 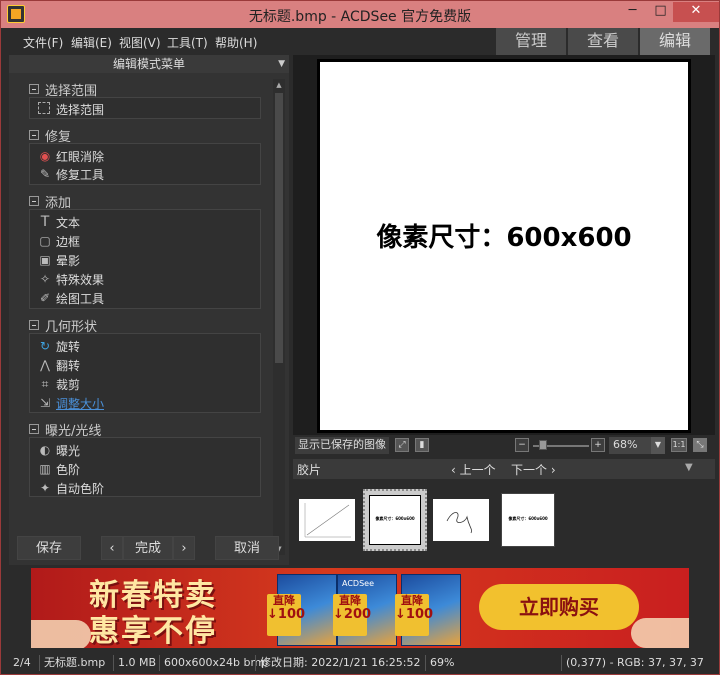 I want to click on eye-icon: ◉, so click(x=45, y=156).